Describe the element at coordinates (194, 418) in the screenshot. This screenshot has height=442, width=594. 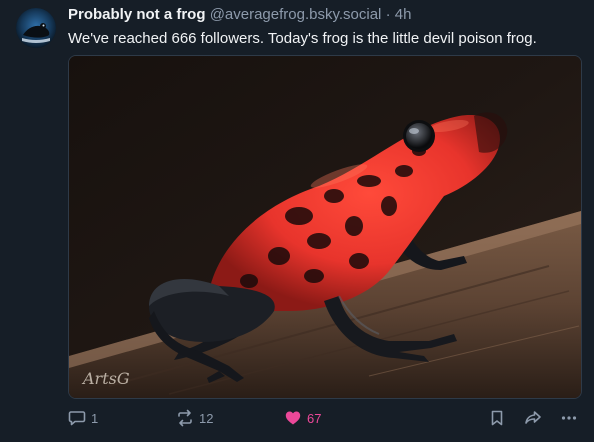
I see `repost-button: 12` at that location.